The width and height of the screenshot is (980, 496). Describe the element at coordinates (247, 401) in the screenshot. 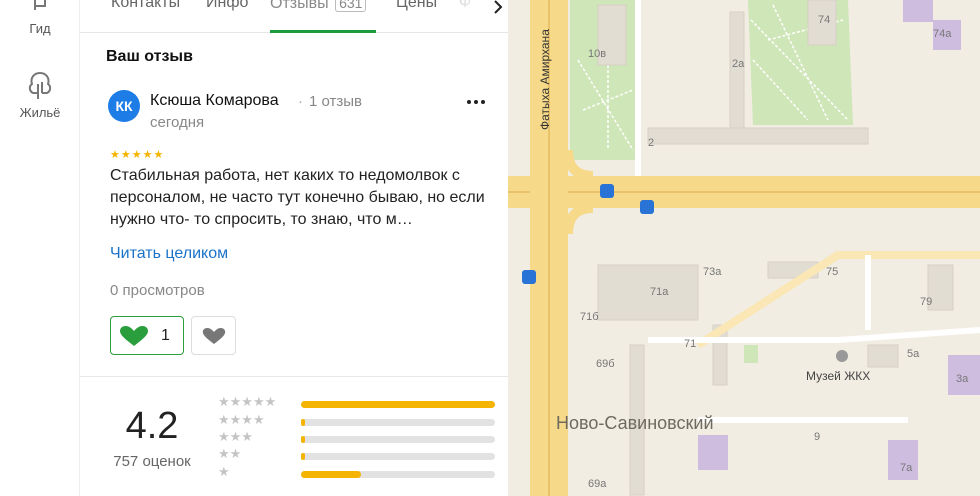

I see `distribution-stars: ★★★★★` at that location.